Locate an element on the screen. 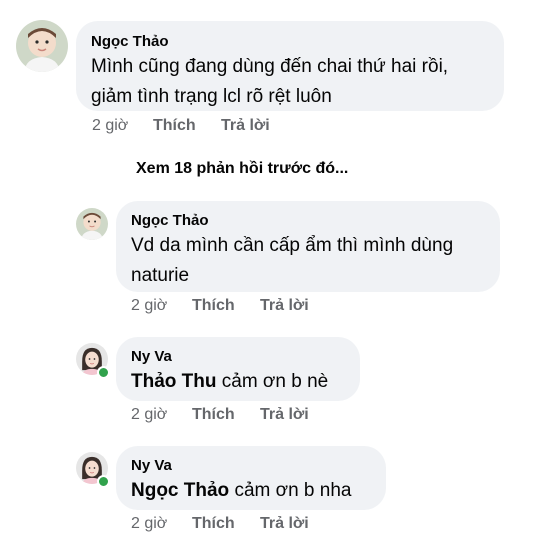 The height and width of the screenshot is (540, 540). comment-text: Ngọc Thảo cảm ơn b nha is located at coordinates (241, 491).